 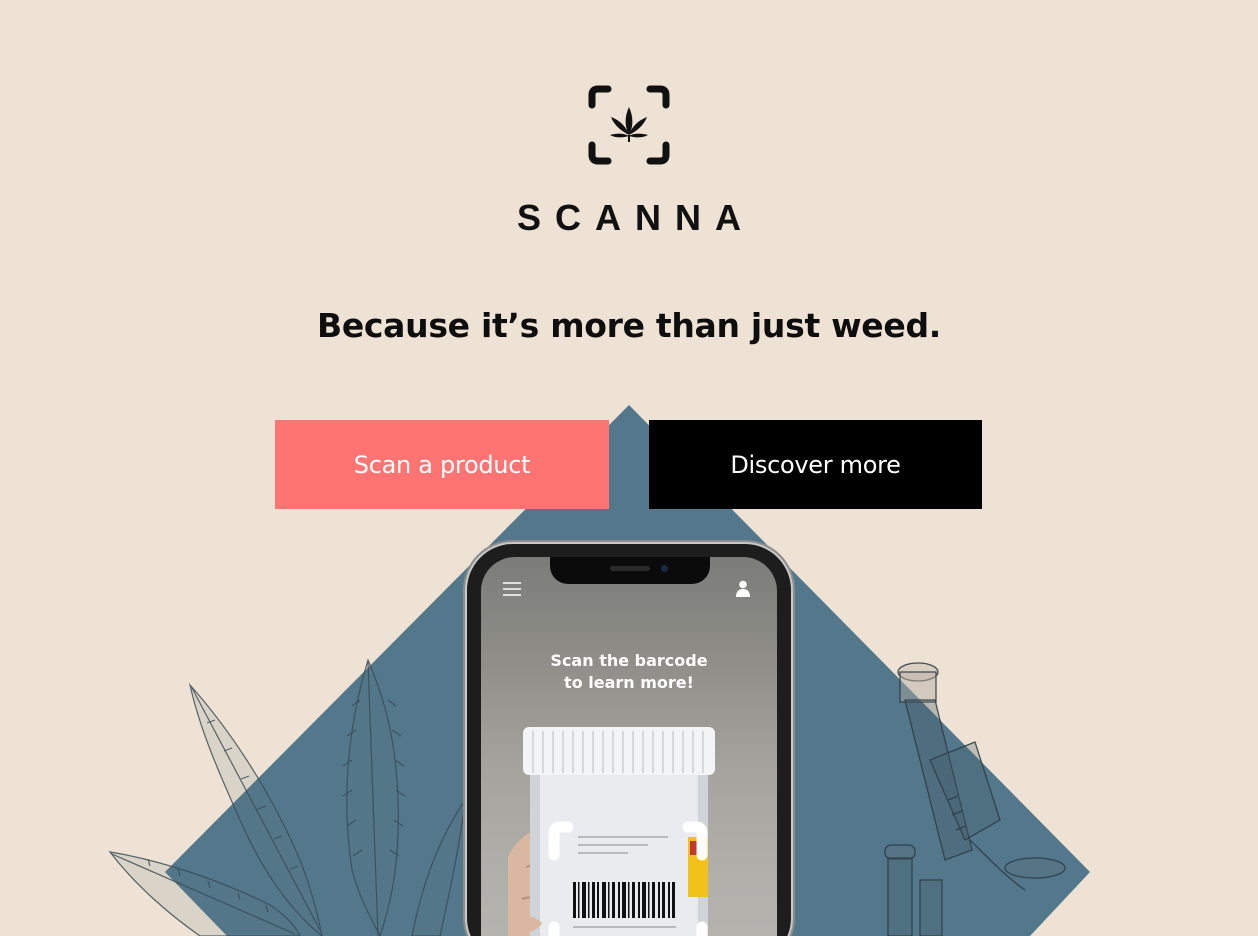 I want to click on scan-product-button: Scan a product, so click(x=442, y=464).